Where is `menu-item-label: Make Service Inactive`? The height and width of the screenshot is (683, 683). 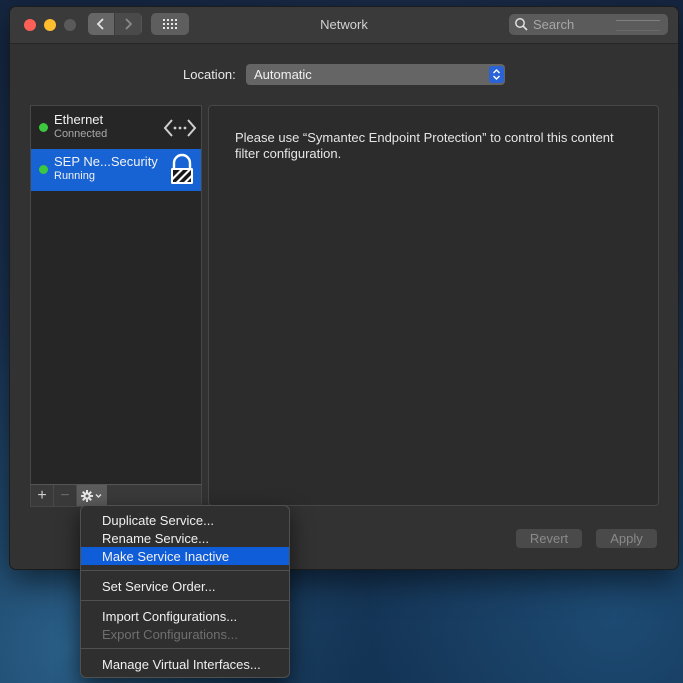
menu-item-label: Make Service Inactive is located at coordinates (166, 556).